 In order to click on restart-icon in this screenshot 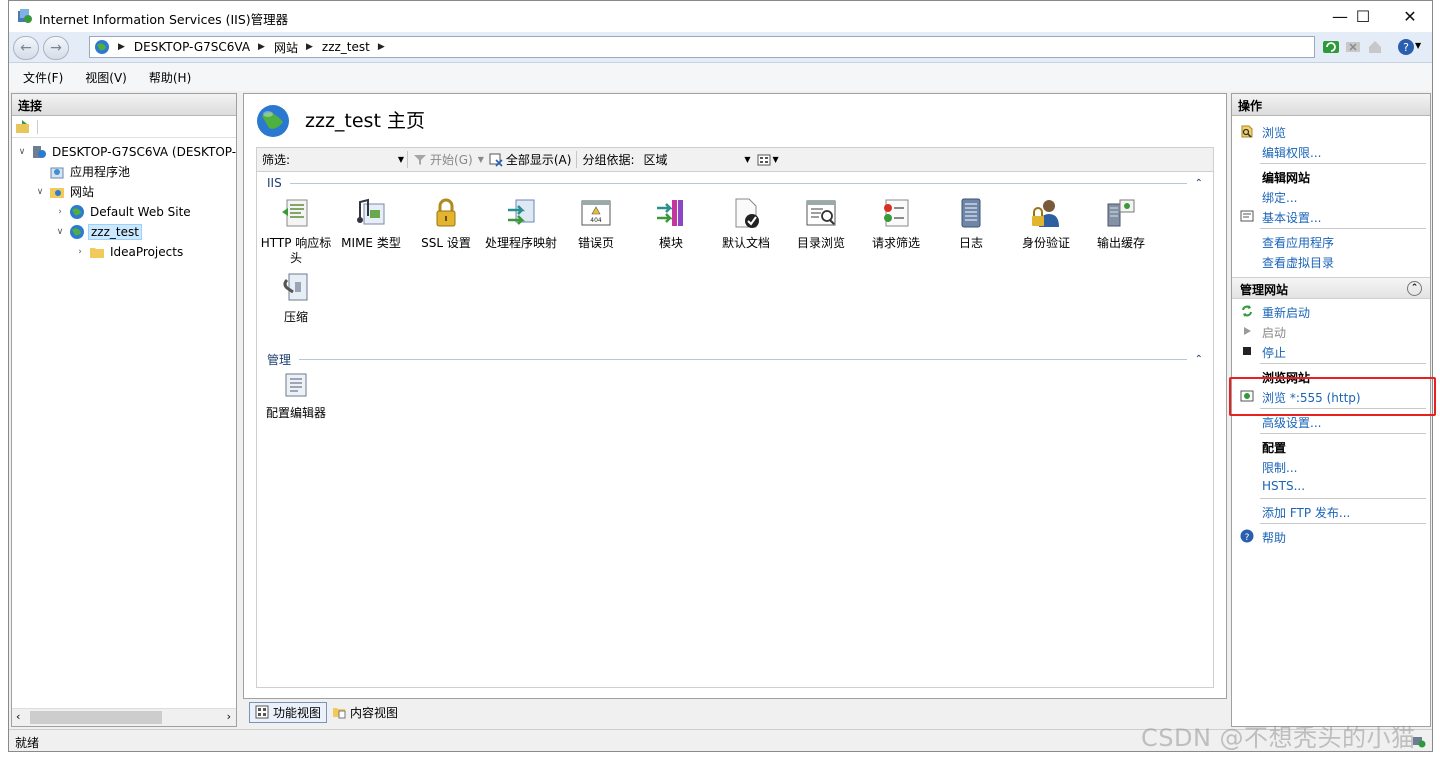, I will do `click(1247, 311)`.